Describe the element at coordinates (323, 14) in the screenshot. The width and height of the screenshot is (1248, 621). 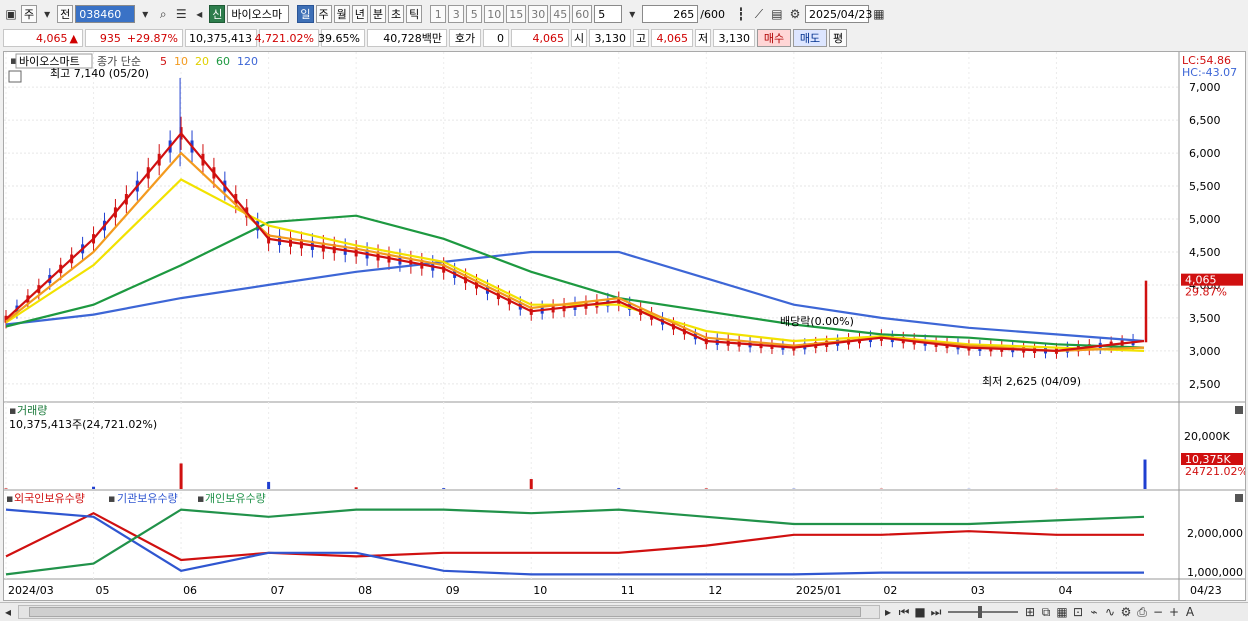
I see `period-week-button: 주` at that location.